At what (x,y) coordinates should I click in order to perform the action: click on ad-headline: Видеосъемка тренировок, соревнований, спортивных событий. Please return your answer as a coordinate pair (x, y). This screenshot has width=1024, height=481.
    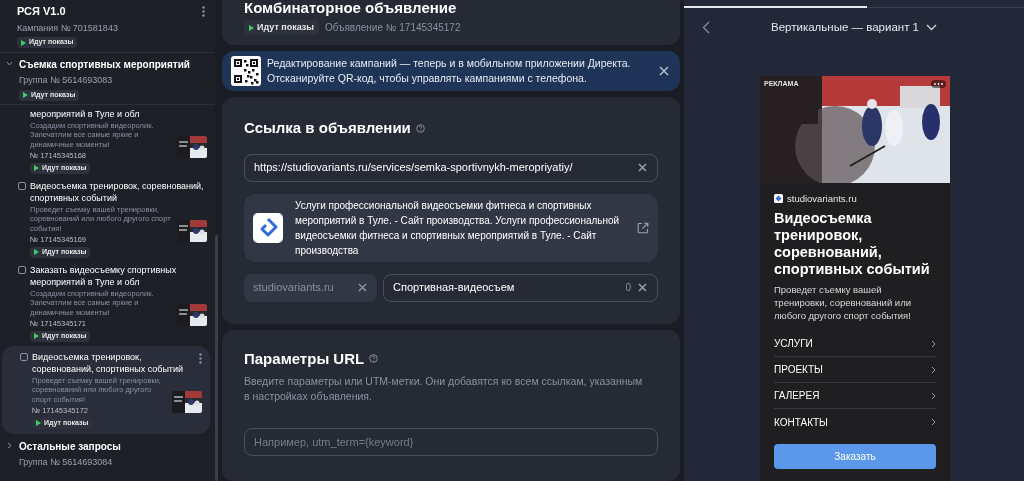
    Looking at the image, I should click on (852, 244).